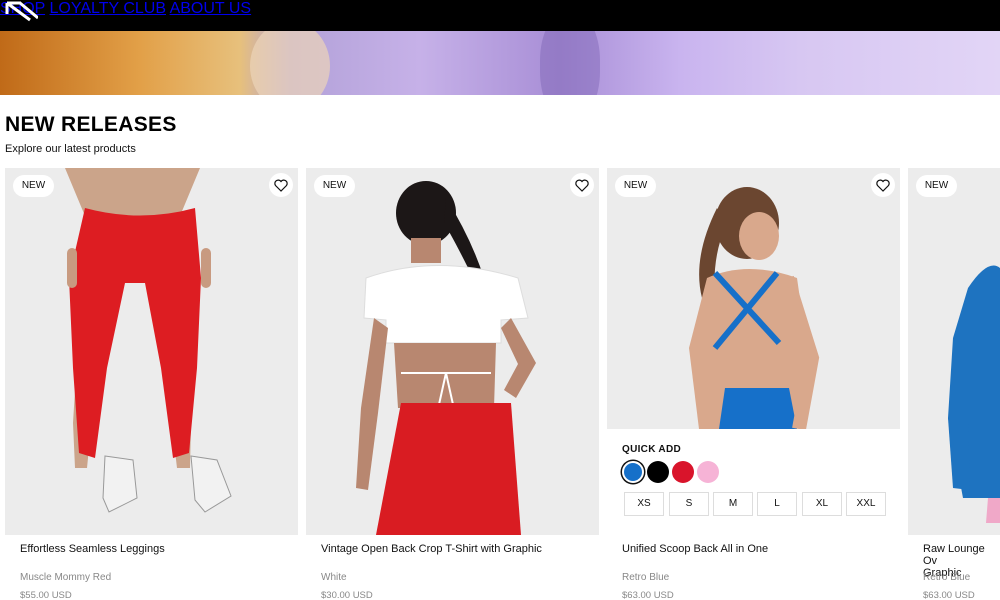  What do you see at coordinates (753, 482) in the screenshot?
I see `quick-add-panel: QUICK ADD XS S M L XL XXL` at bounding box center [753, 482].